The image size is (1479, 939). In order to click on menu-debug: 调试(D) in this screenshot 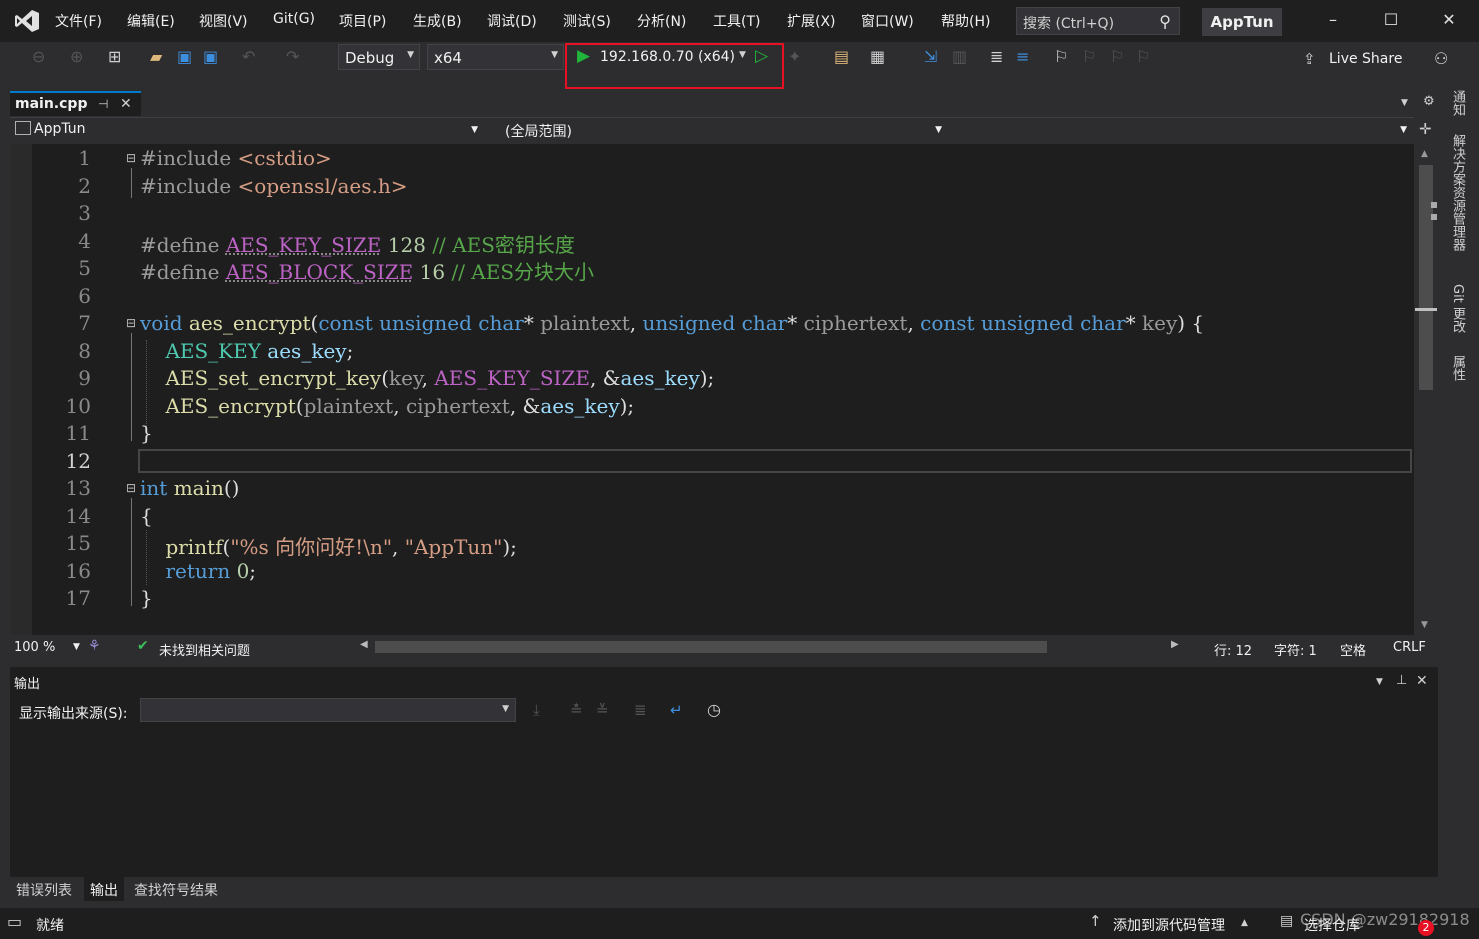, I will do `click(512, 21)`.